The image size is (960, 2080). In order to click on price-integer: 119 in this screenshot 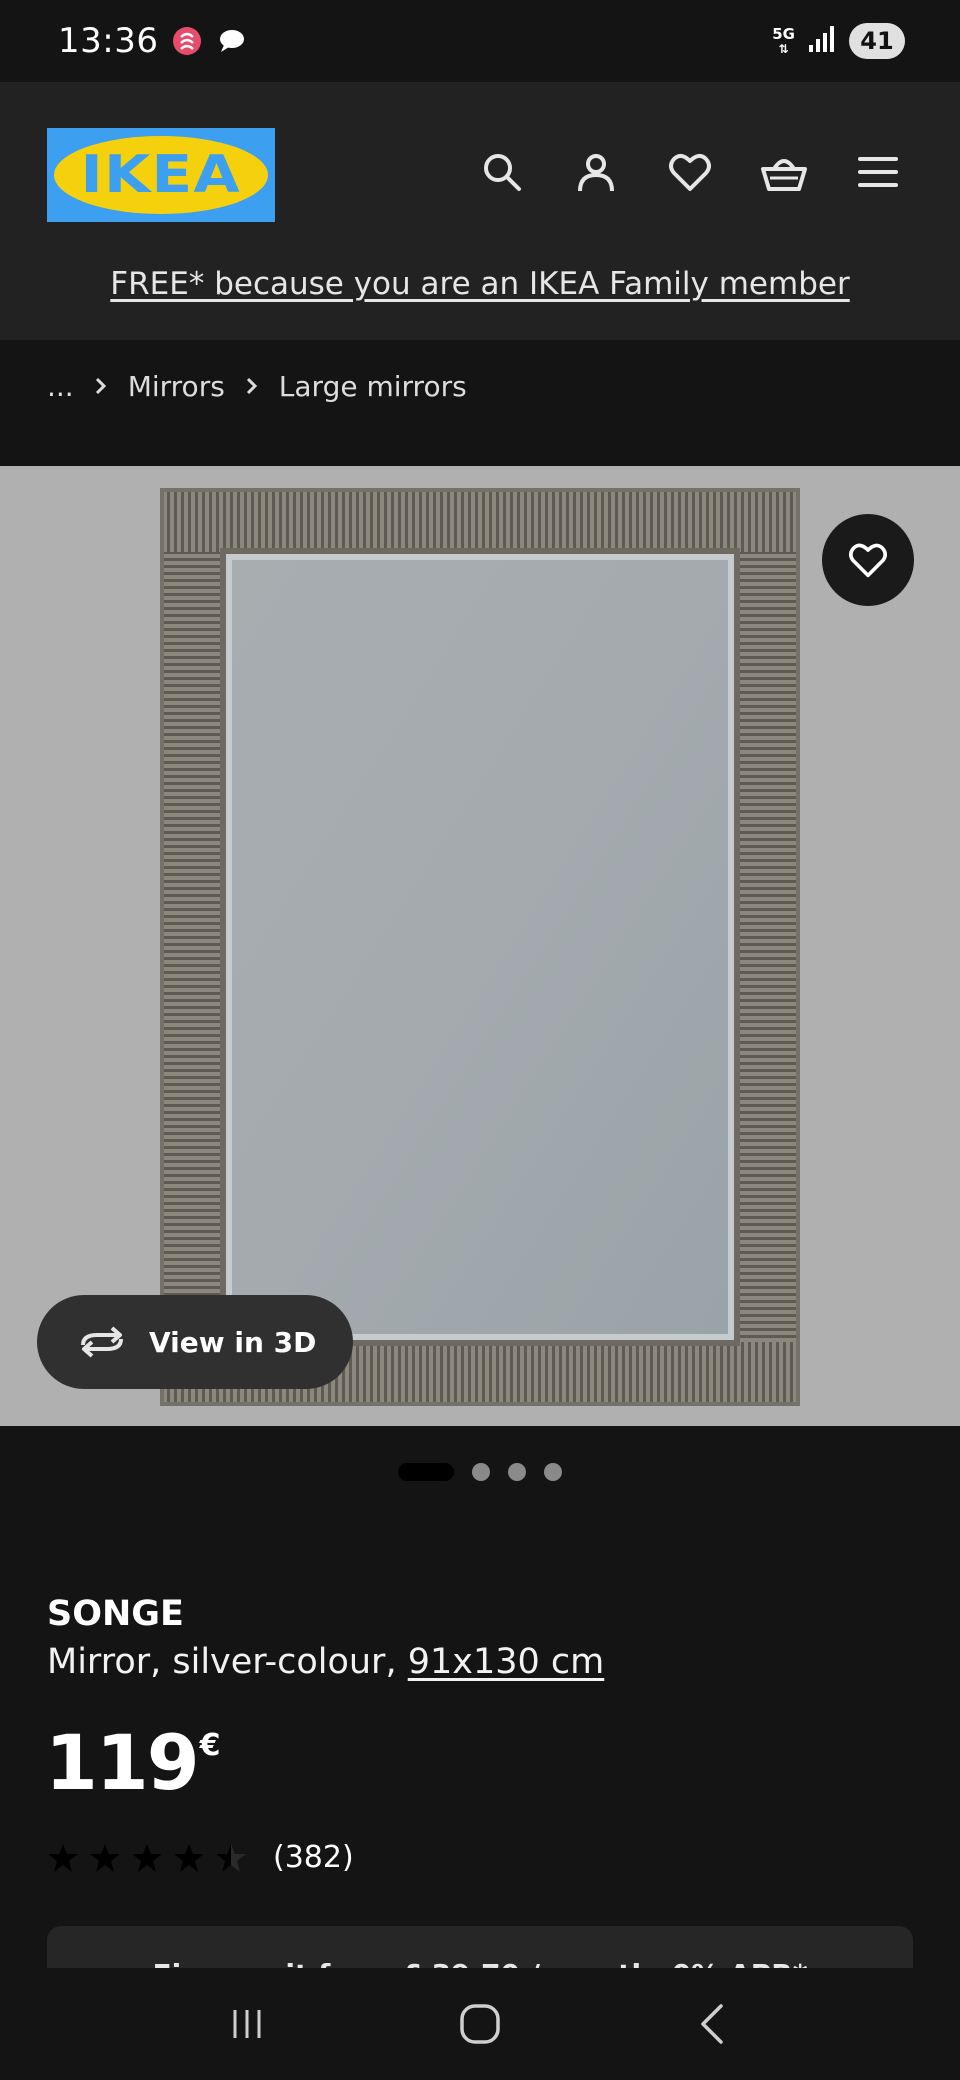, I will do `click(122, 1762)`.